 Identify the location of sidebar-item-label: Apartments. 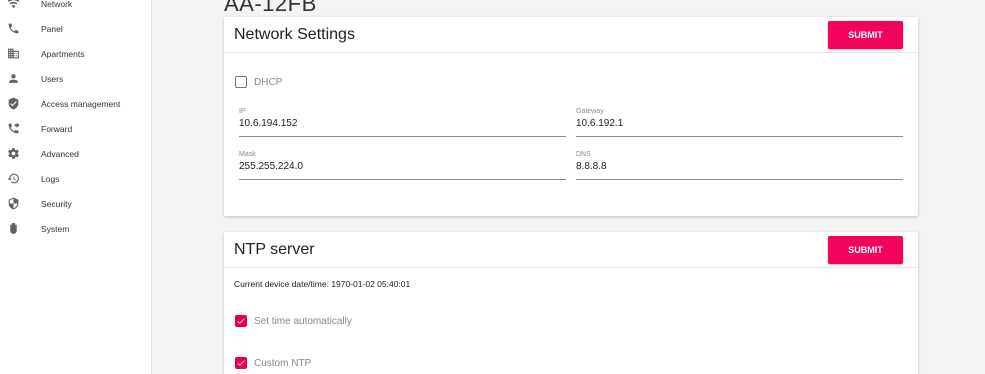
(63, 53).